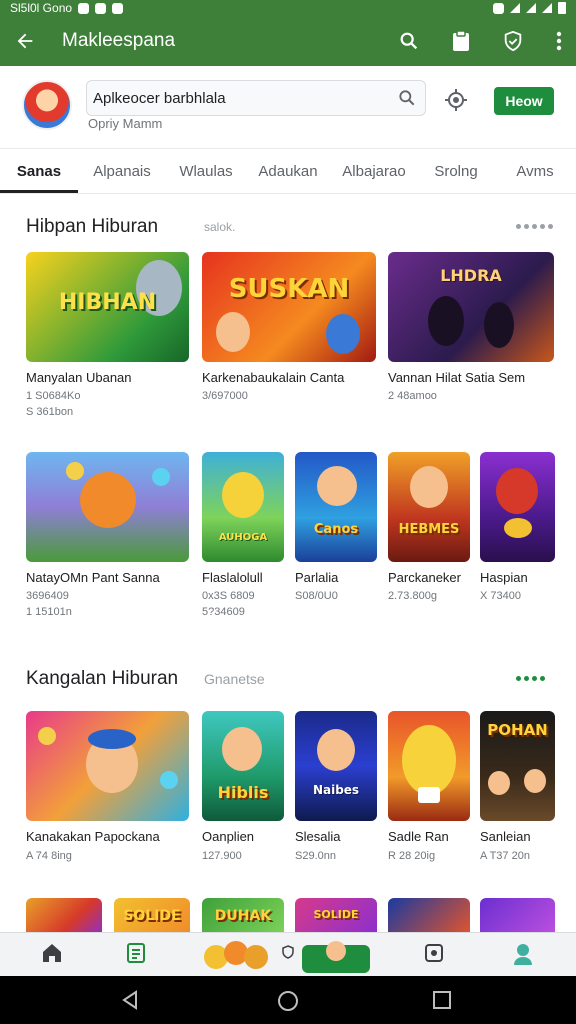 Image resolution: width=576 pixels, height=1024 pixels. What do you see at coordinates (93, 577) in the screenshot?
I see `app-name: NatayOMn Pant Sanna` at bounding box center [93, 577].